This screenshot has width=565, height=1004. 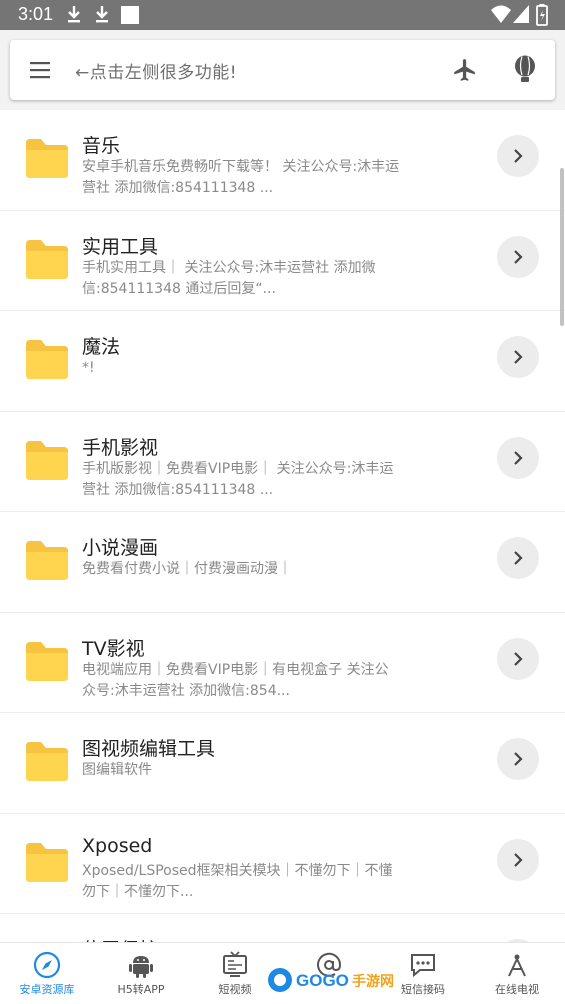 What do you see at coordinates (120, 246) in the screenshot?
I see `folder-title: 实用工具` at bounding box center [120, 246].